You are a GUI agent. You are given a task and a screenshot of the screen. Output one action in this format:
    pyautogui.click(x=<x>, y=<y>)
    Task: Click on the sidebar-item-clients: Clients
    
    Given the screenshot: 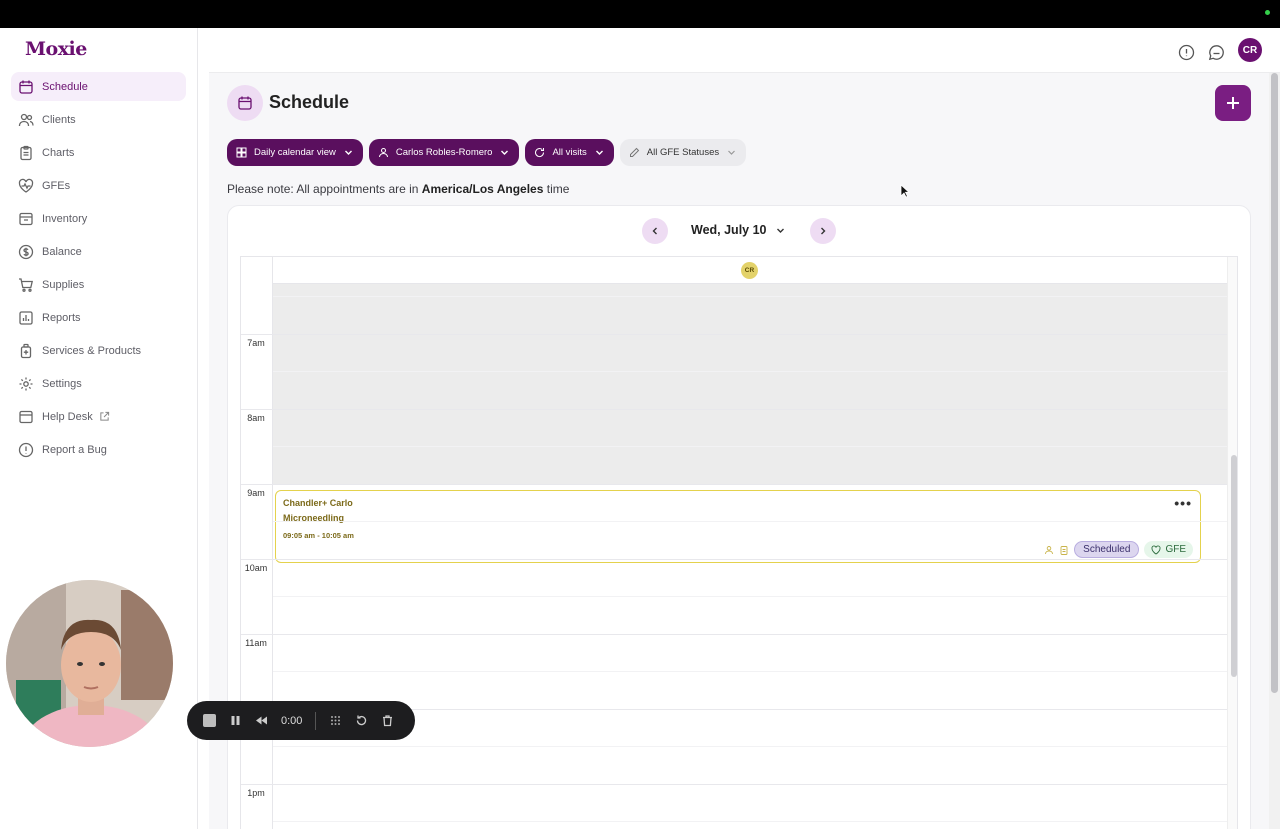 What is the action you would take?
    pyautogui.click(x=98, y=119)
    